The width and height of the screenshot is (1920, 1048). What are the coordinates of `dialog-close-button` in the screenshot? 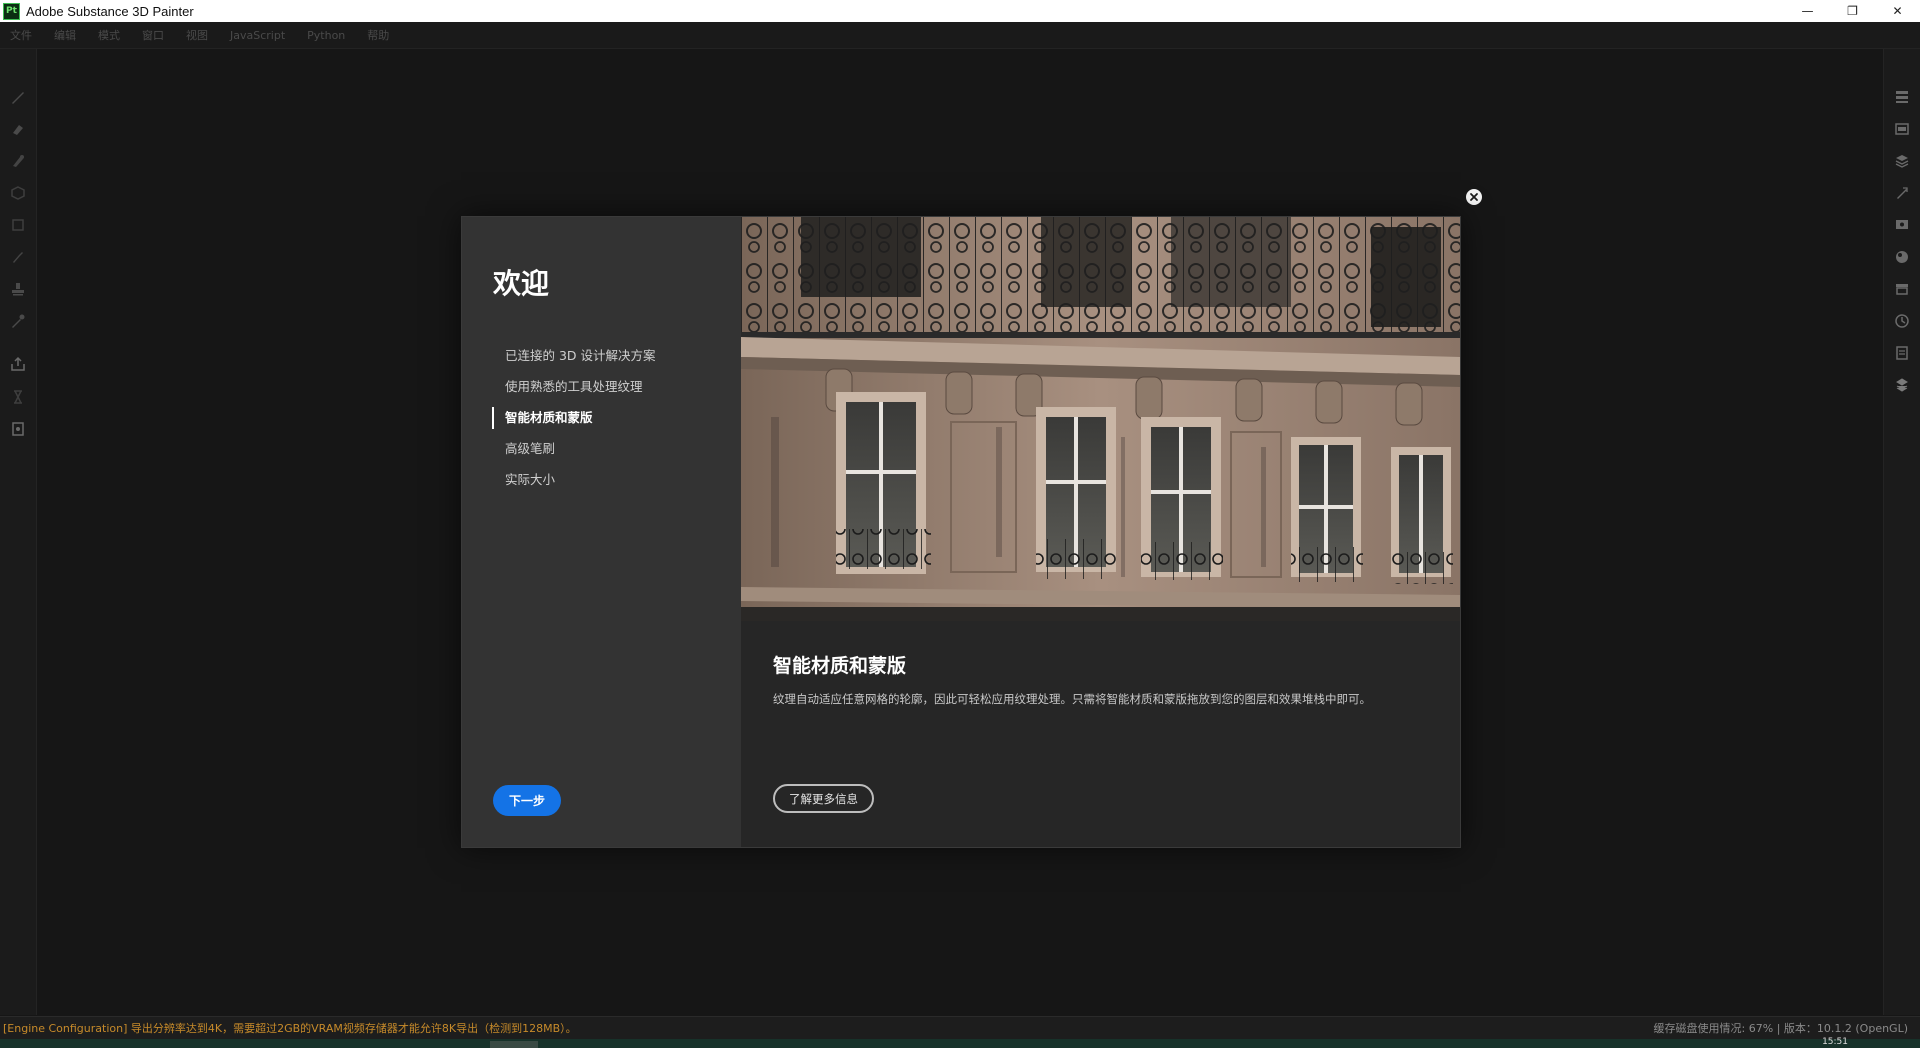 It's located at (1474, 197).